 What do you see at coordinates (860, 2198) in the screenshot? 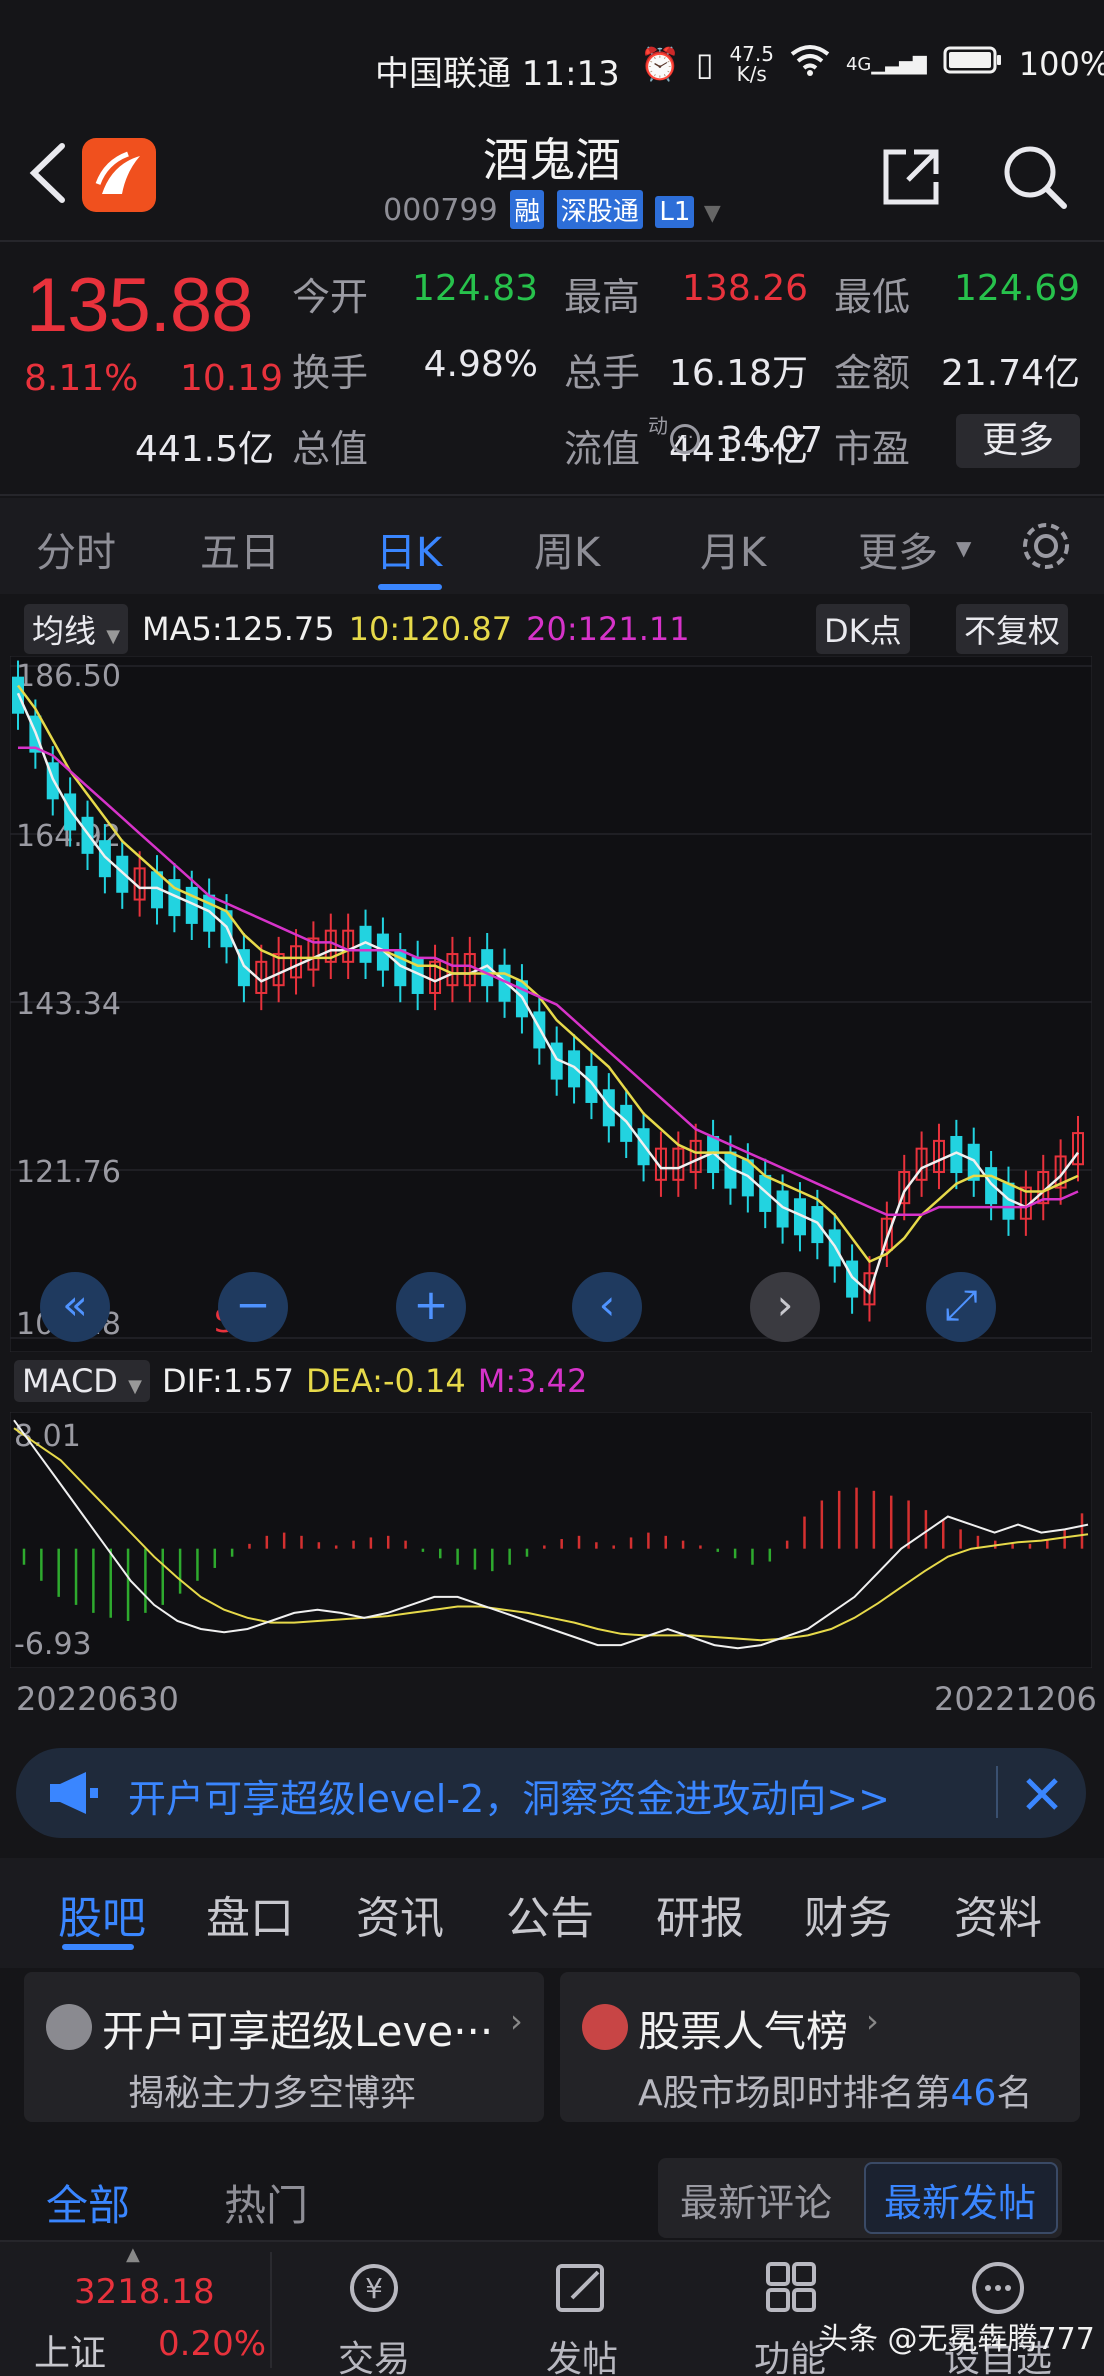
I see `sort-toggle: 最新评论 最新发帖` at bounding box center [860, 2198].